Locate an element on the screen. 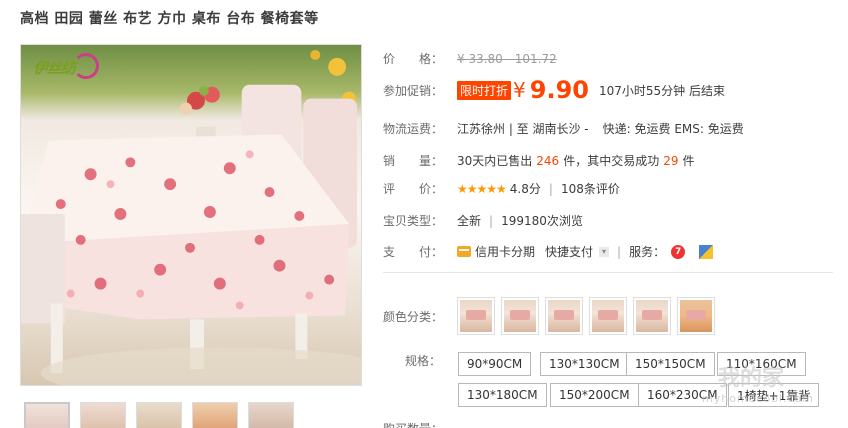  logo-text: 伊丝纺 is located at coordinates (54, 68).